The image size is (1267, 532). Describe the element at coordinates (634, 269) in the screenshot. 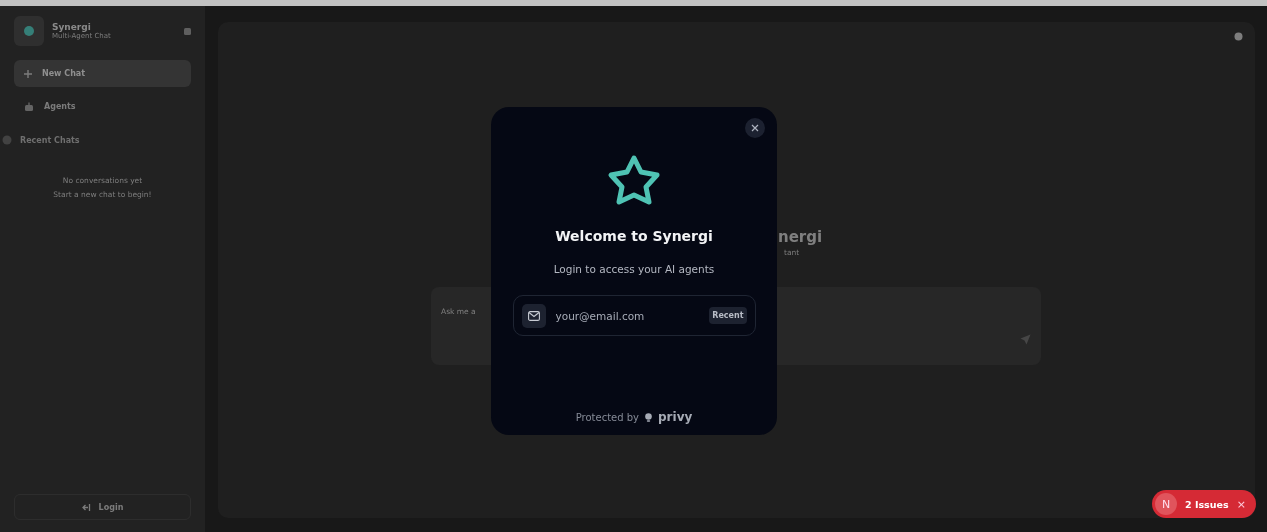

I see `dialog-subtitle: Login to access your AI agents` at that location.